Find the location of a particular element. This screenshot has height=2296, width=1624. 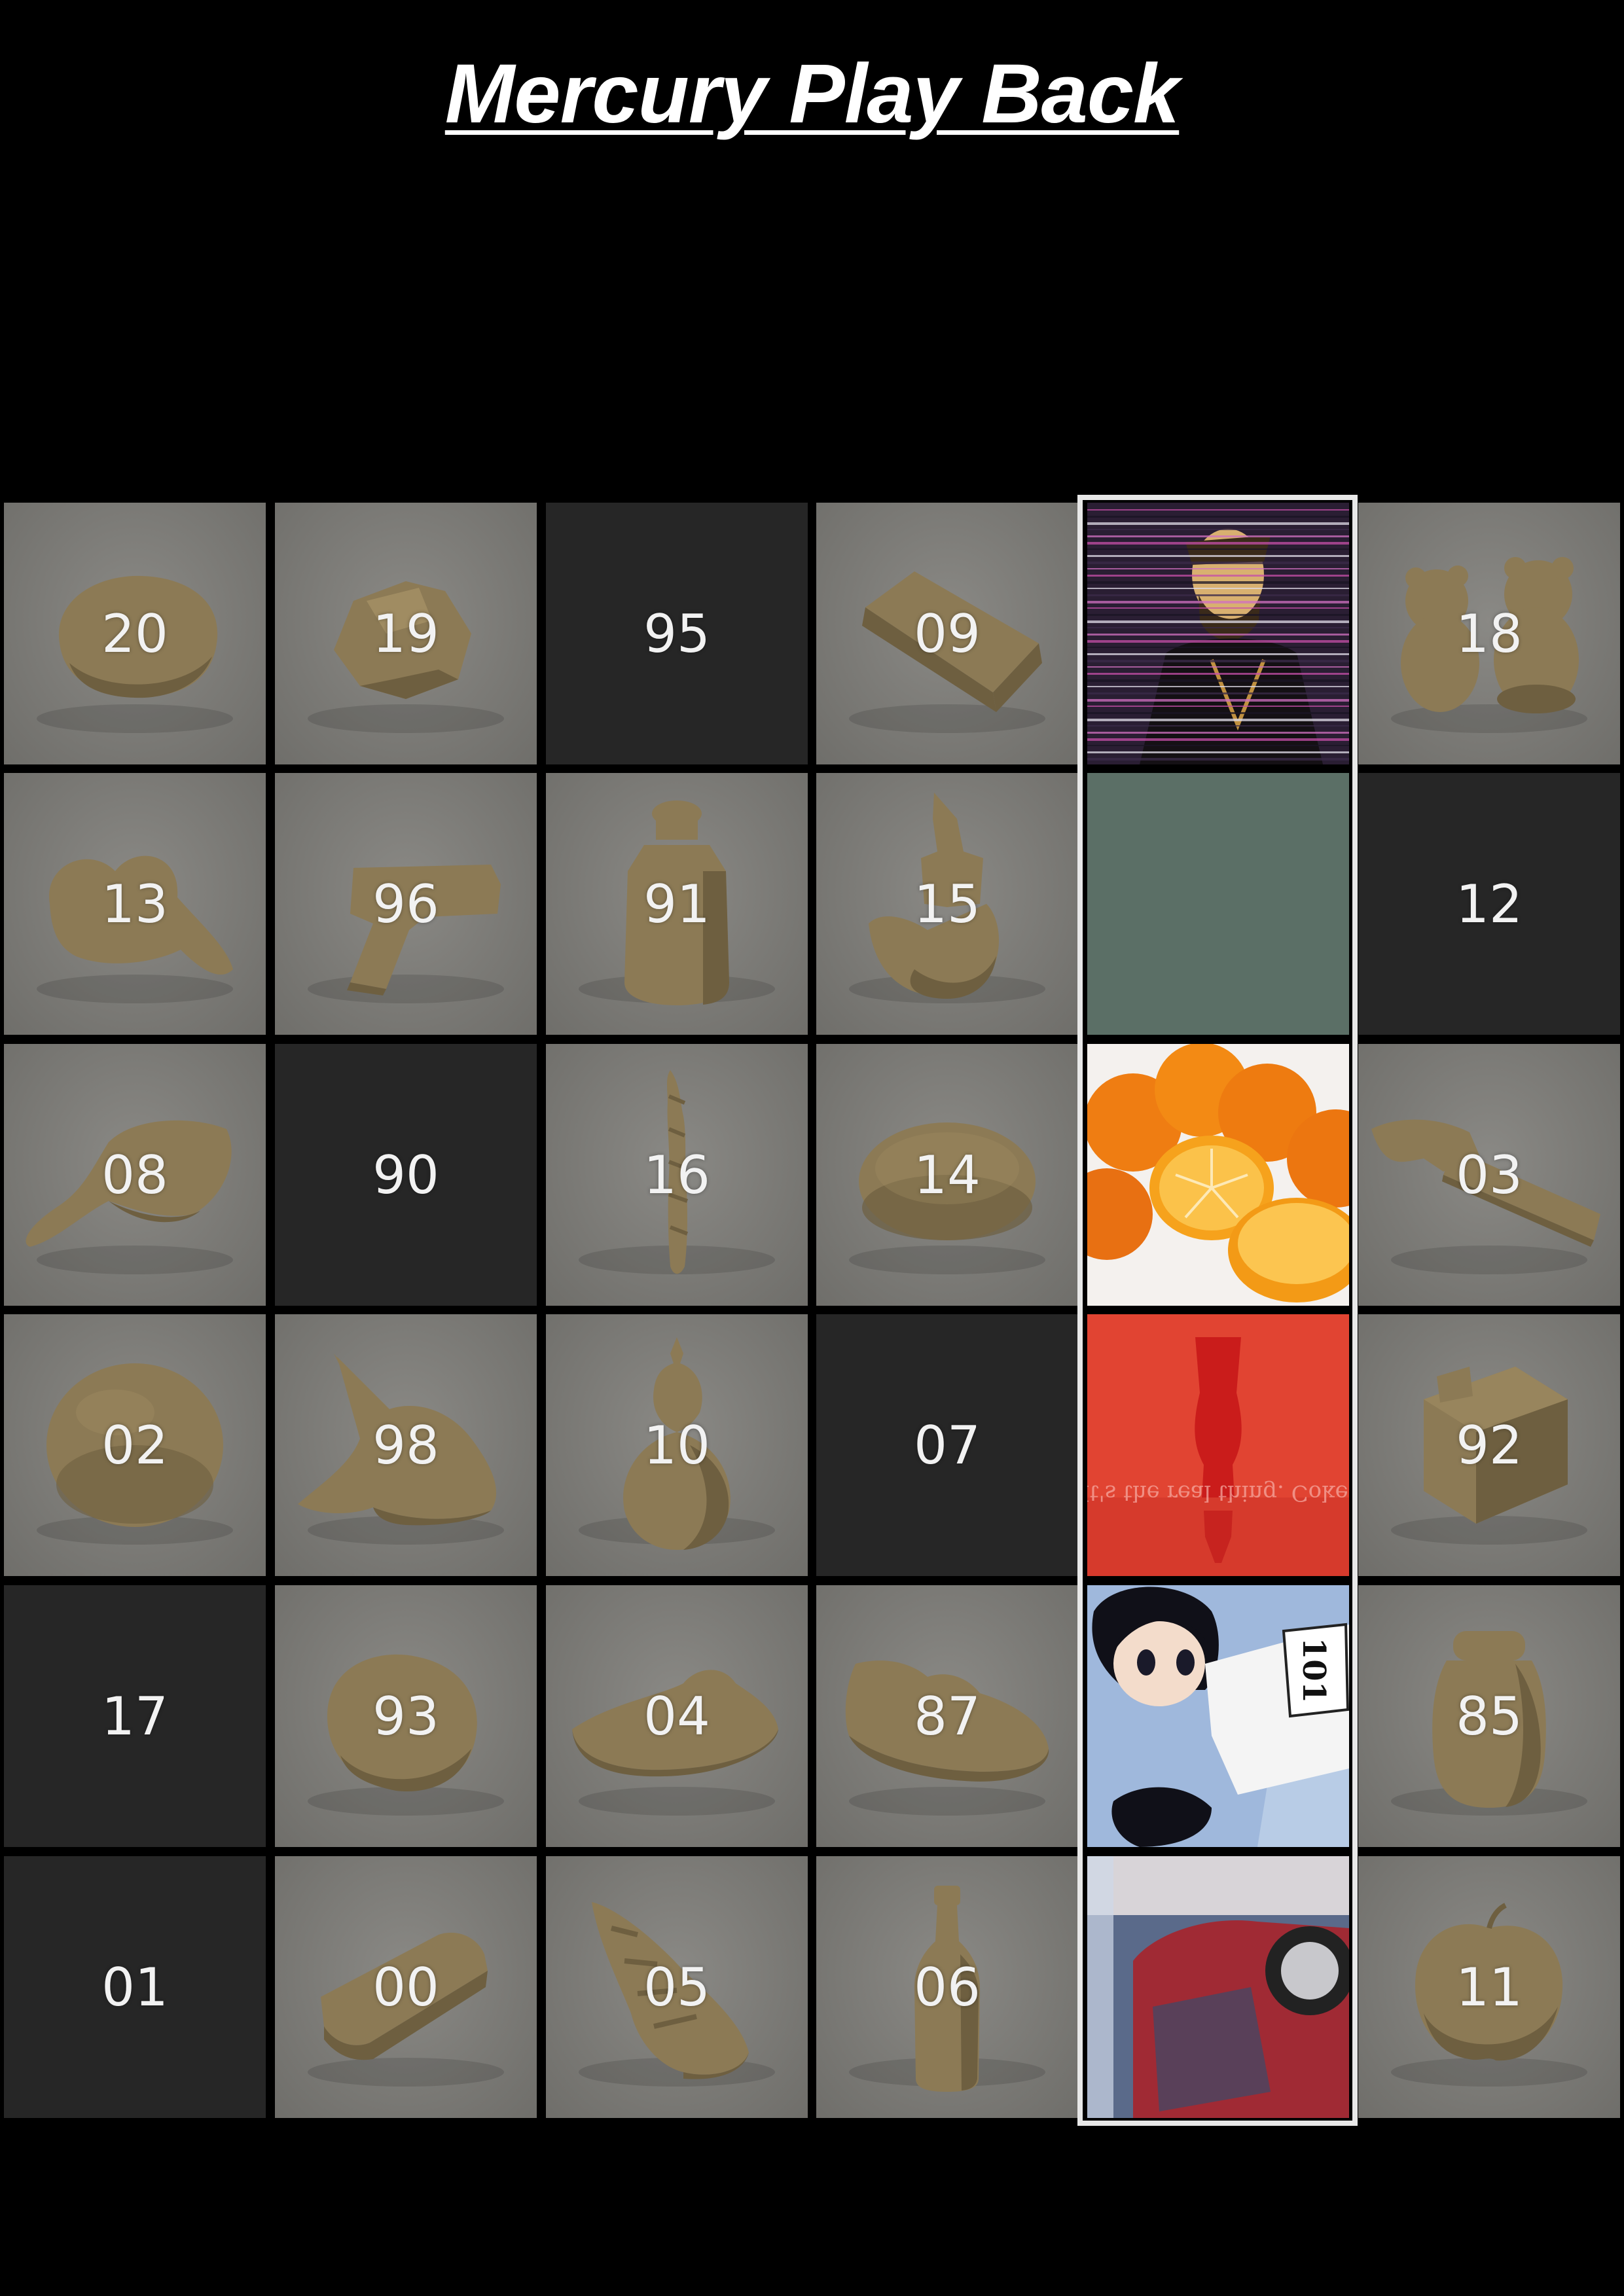

oranges-photo-image is located at coordinates (1218, 1175).